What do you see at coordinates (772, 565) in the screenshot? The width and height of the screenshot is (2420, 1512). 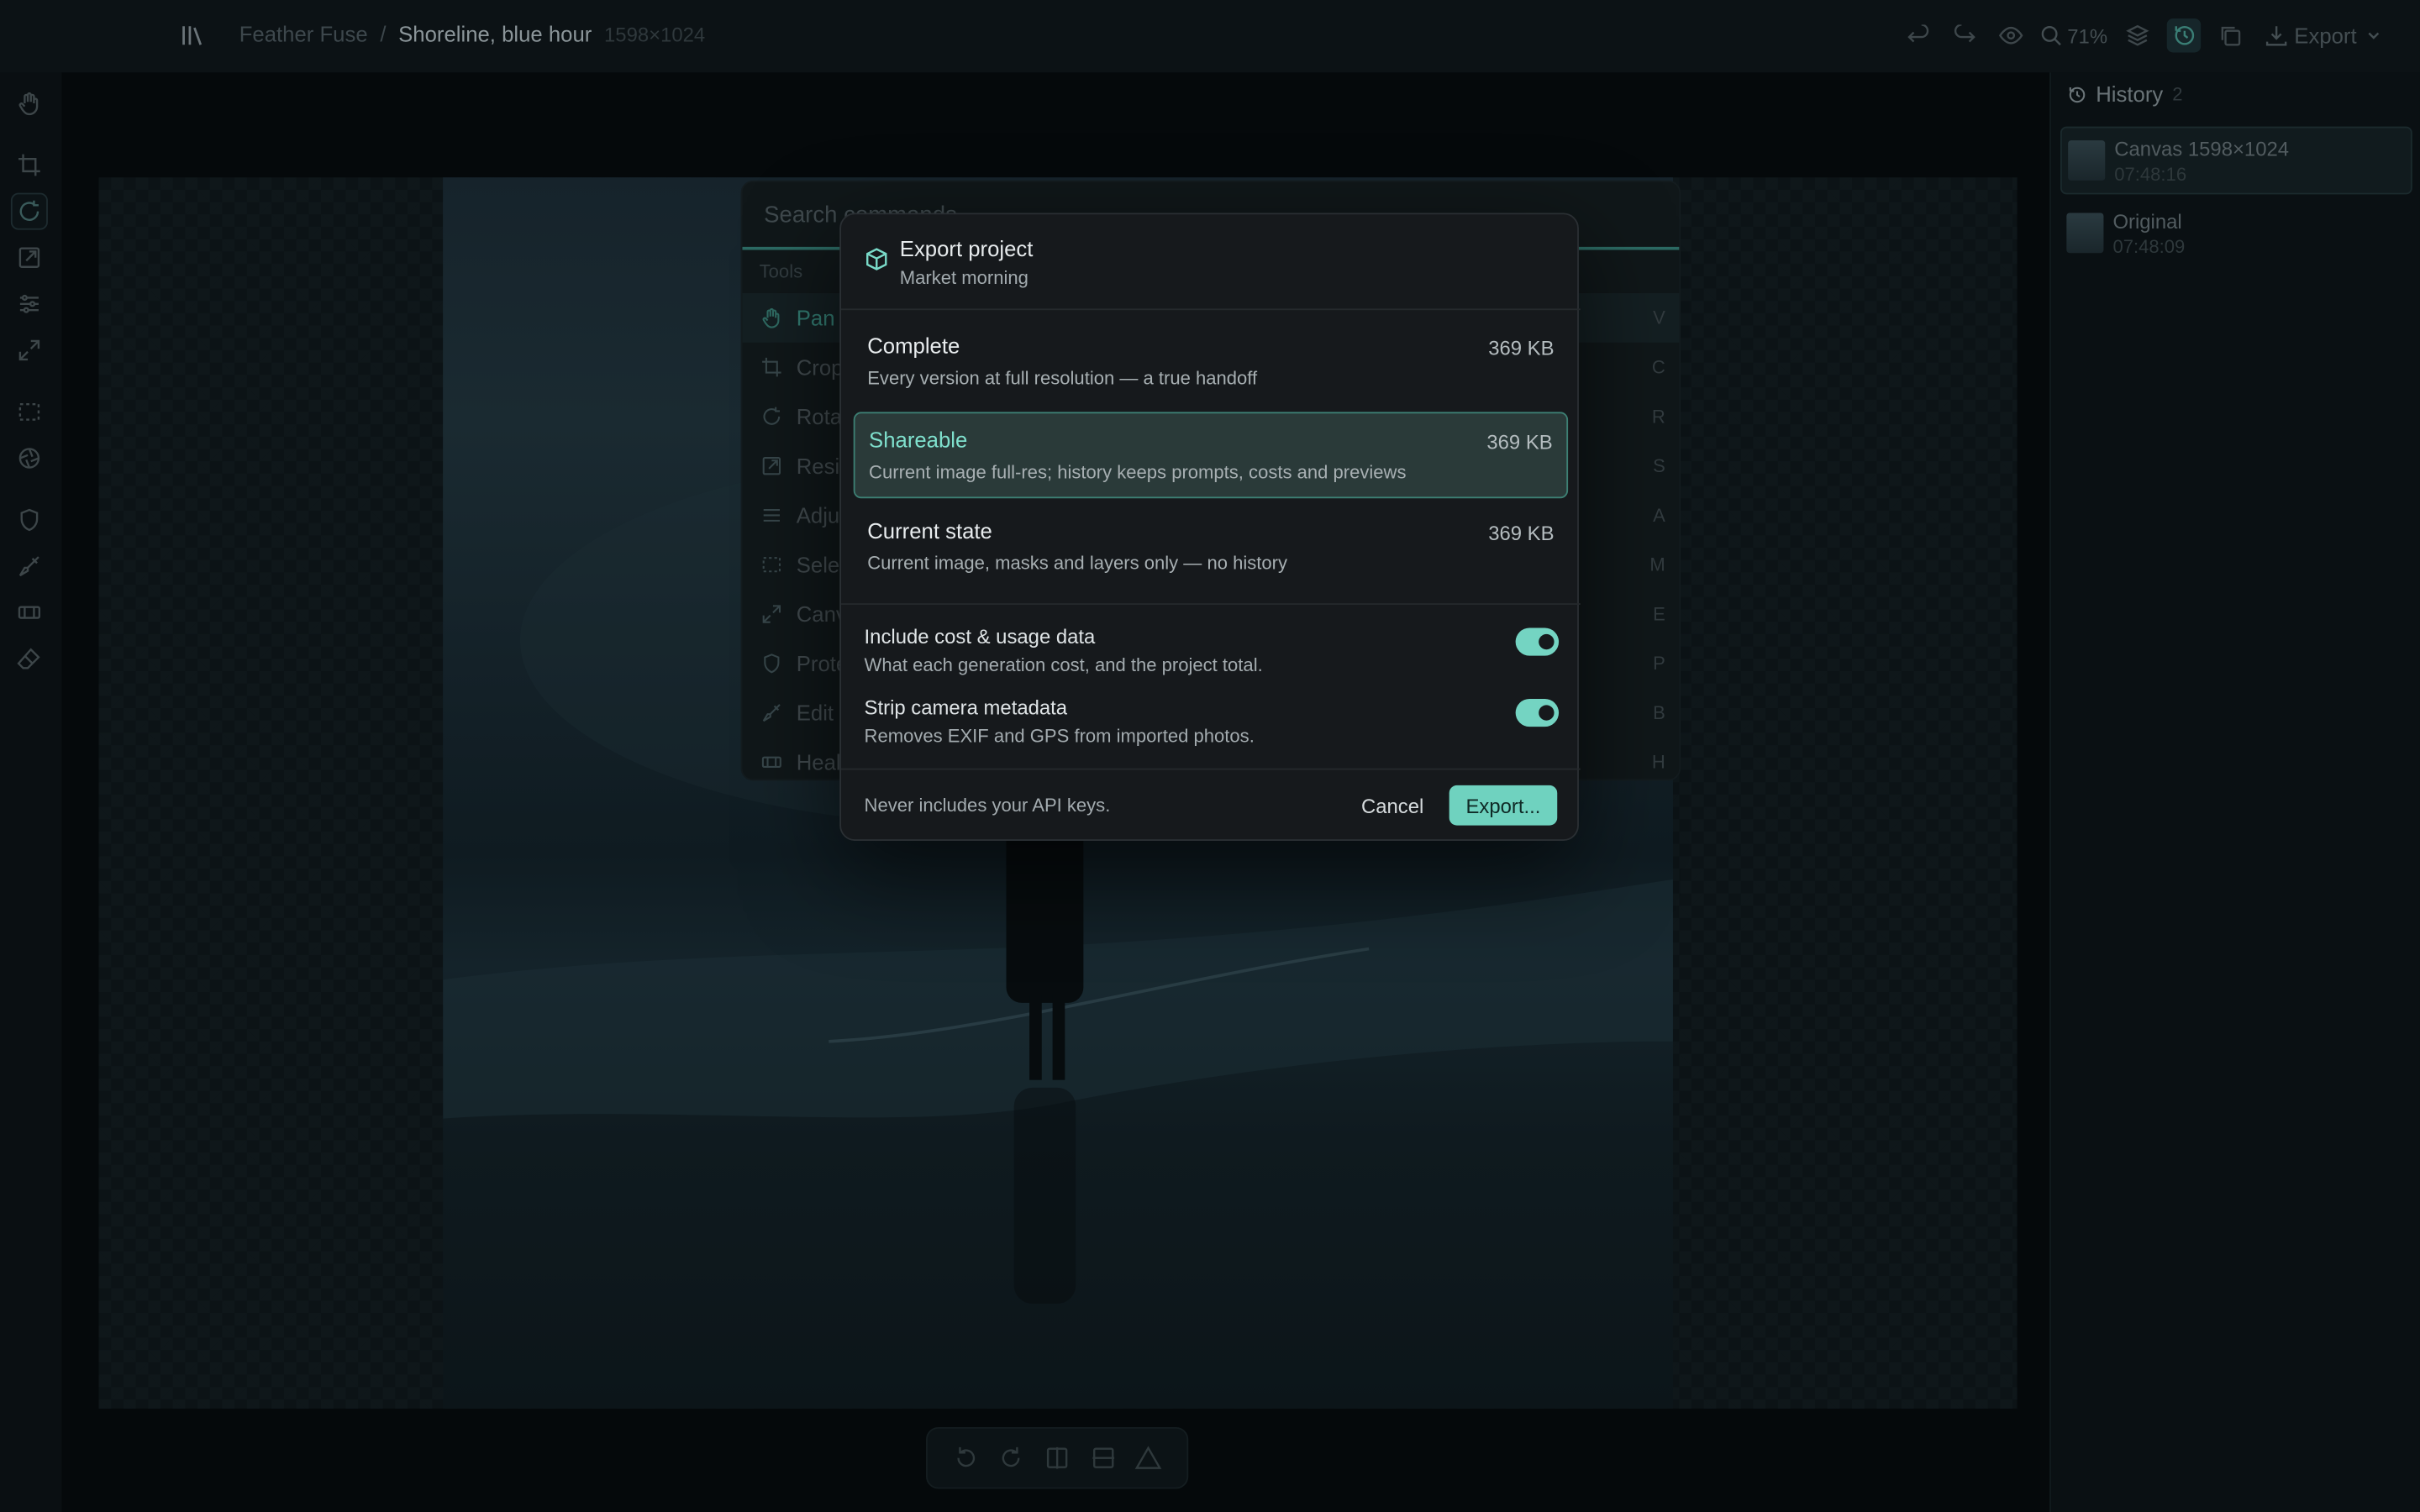 I see `marquee-icon` at bounding box center [772, 565].